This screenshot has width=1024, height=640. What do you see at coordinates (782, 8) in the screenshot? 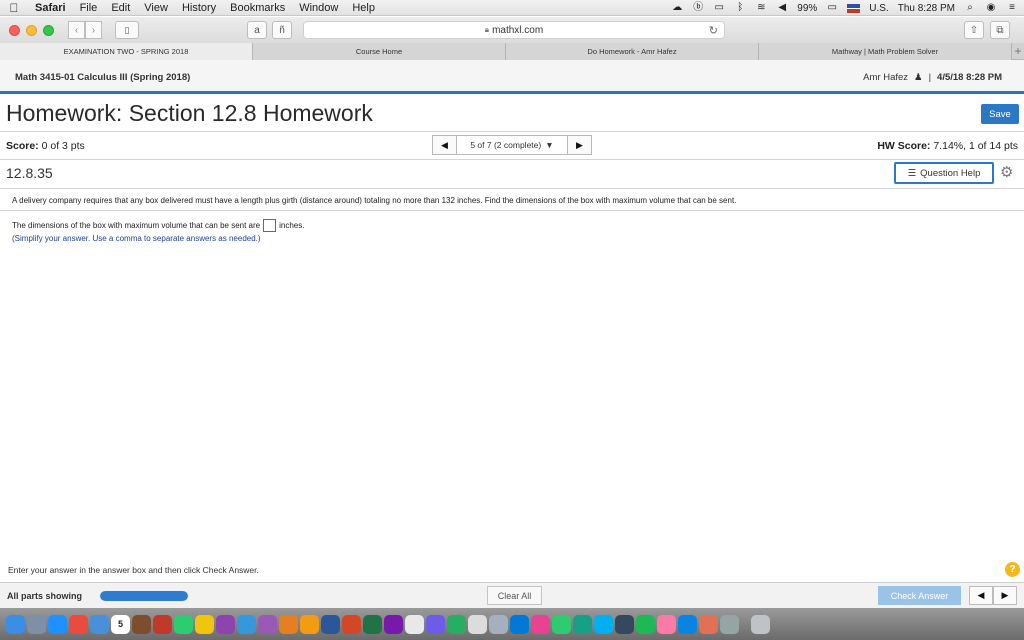
I see `volume-icon: ◀` at bounding box center [782, 8].